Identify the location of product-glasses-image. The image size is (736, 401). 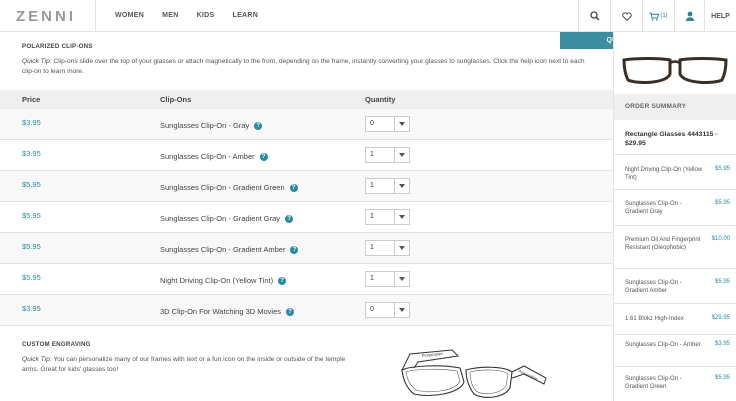
(675, 70).